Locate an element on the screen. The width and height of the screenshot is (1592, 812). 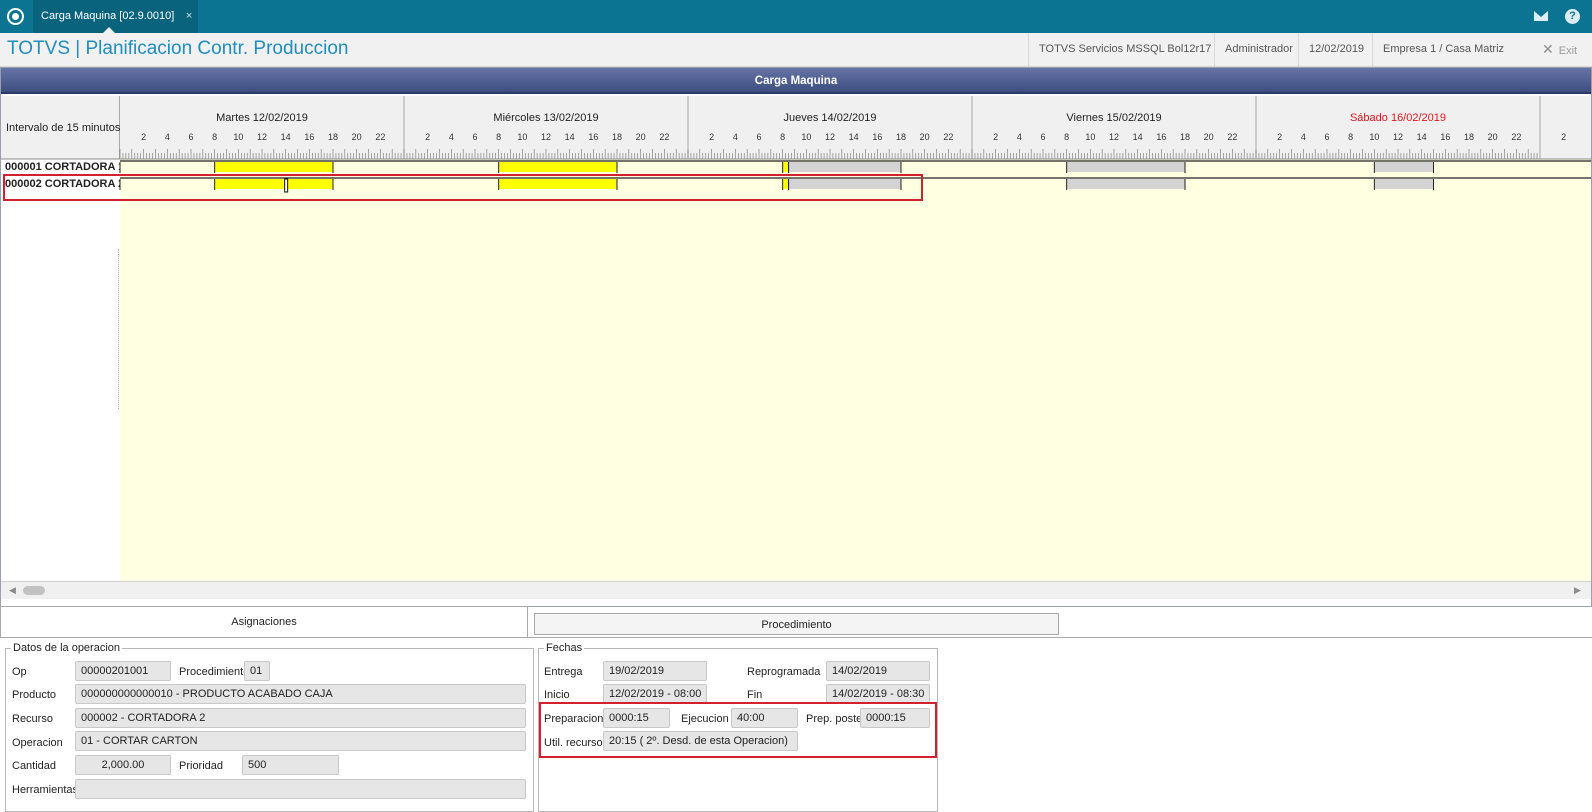
herramientas-field is located at coordinates (300, 789).